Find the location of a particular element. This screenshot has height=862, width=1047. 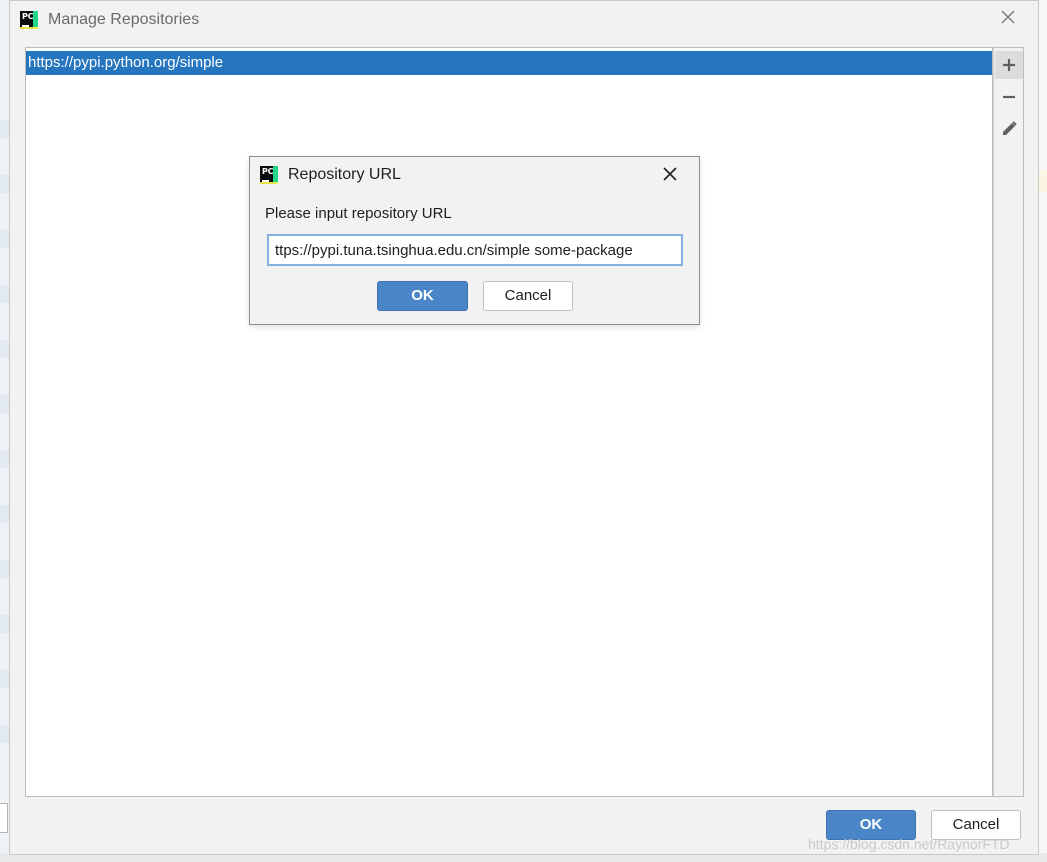

url-prompt-label: Please input repository URL is located at coordinates (358, 213).